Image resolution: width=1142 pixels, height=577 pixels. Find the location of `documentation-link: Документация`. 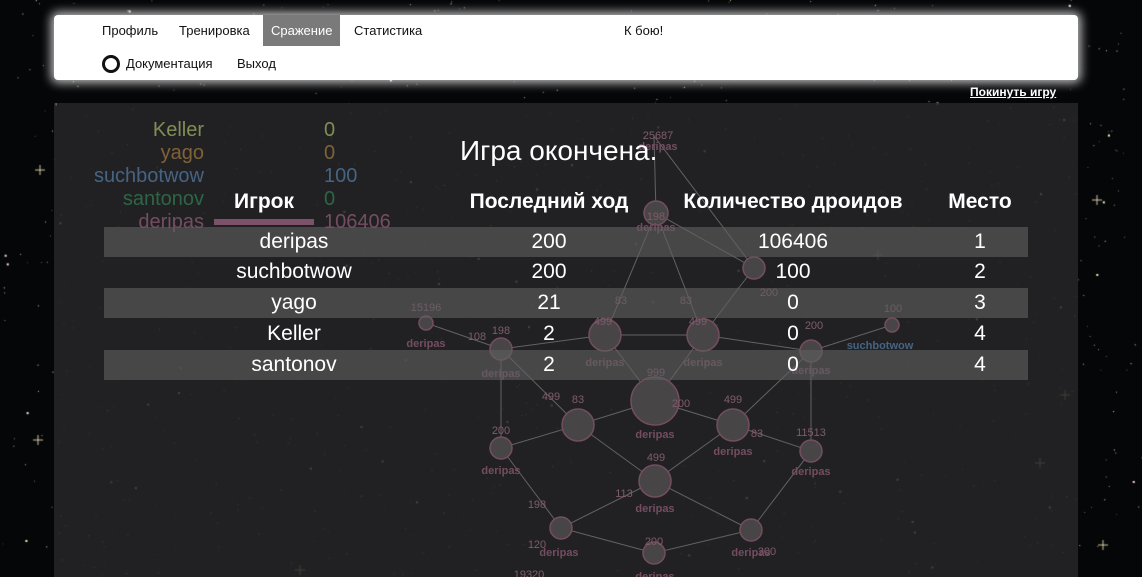

documentation-link: Документация is located at coordinates (157, 64).